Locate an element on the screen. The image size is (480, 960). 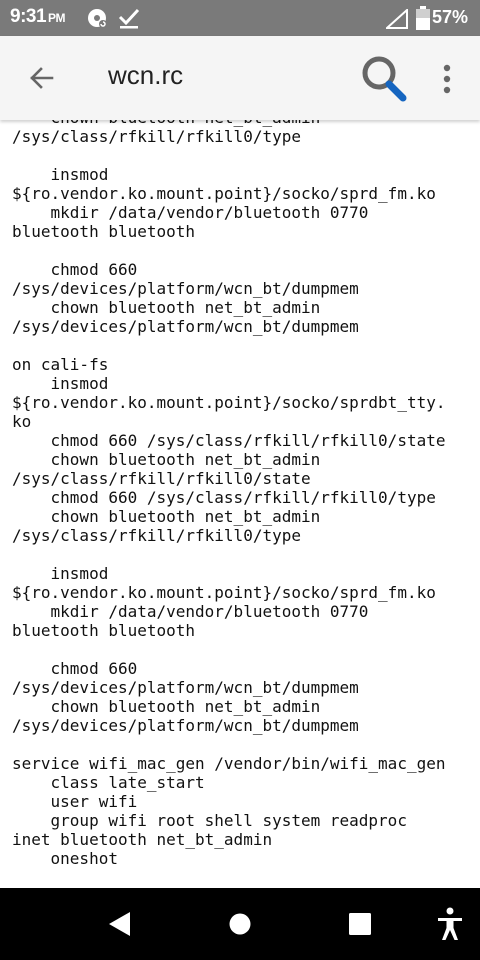
status-time: 9:31 PM is located at coordinates (38, 17).